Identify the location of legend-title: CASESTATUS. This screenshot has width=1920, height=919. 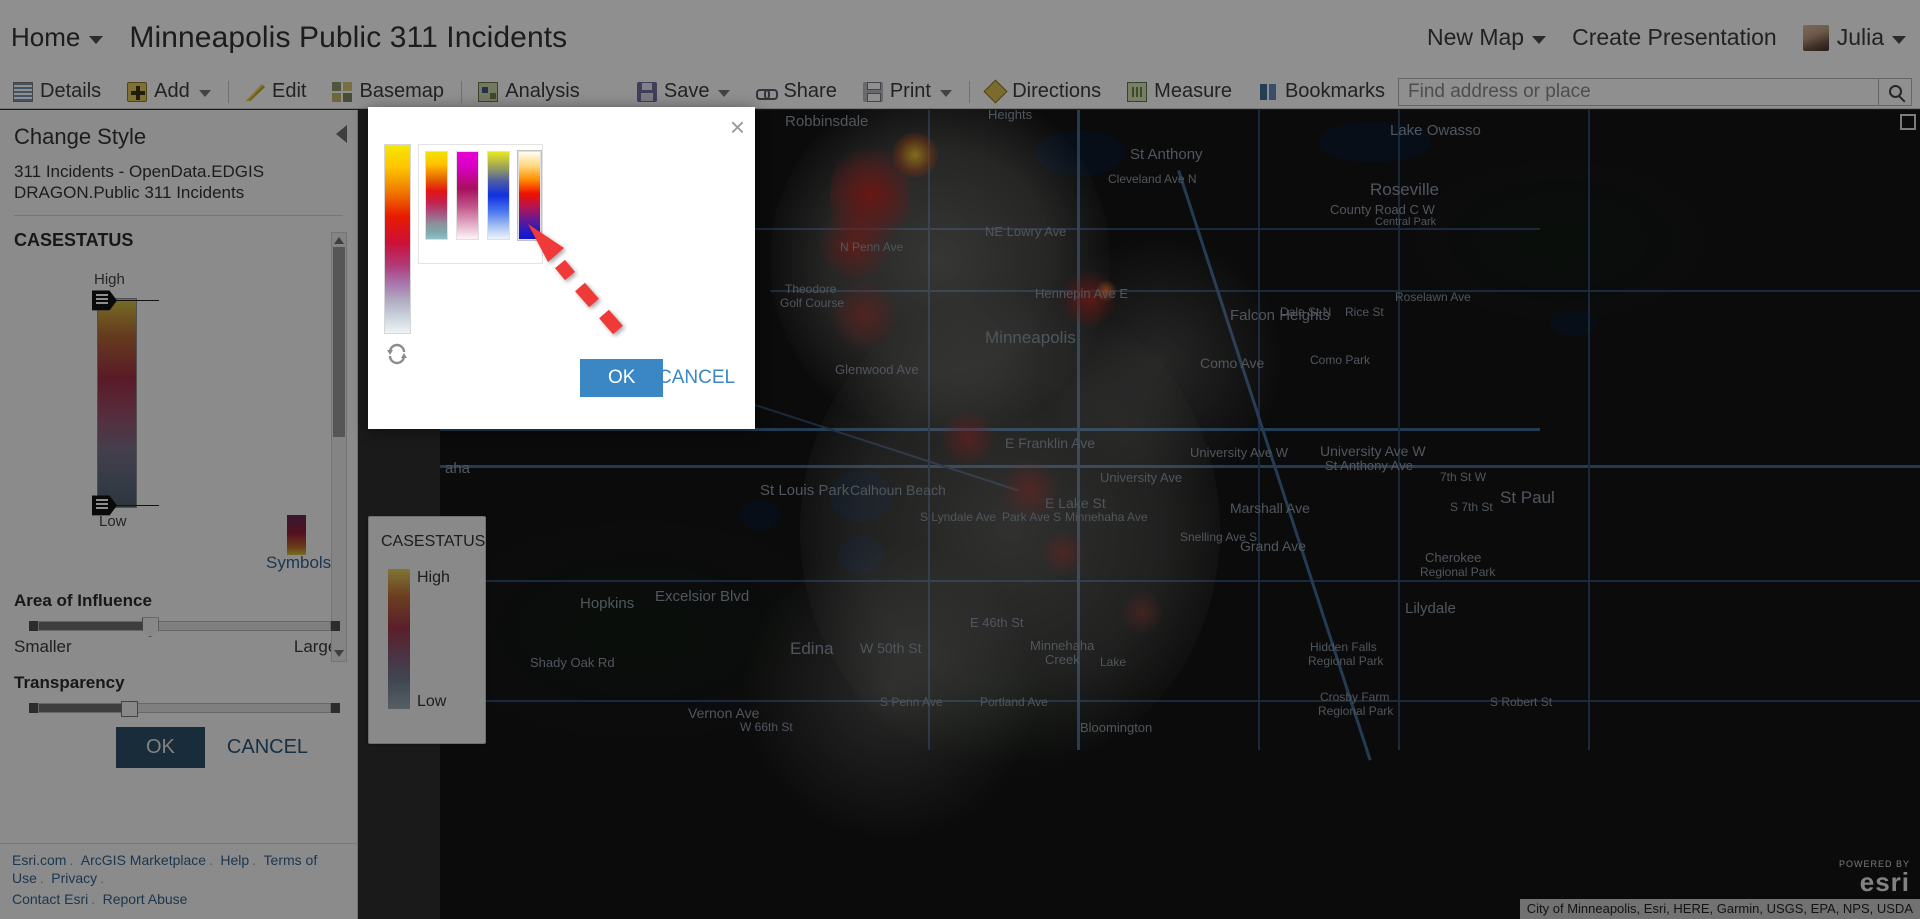
(433, 541).